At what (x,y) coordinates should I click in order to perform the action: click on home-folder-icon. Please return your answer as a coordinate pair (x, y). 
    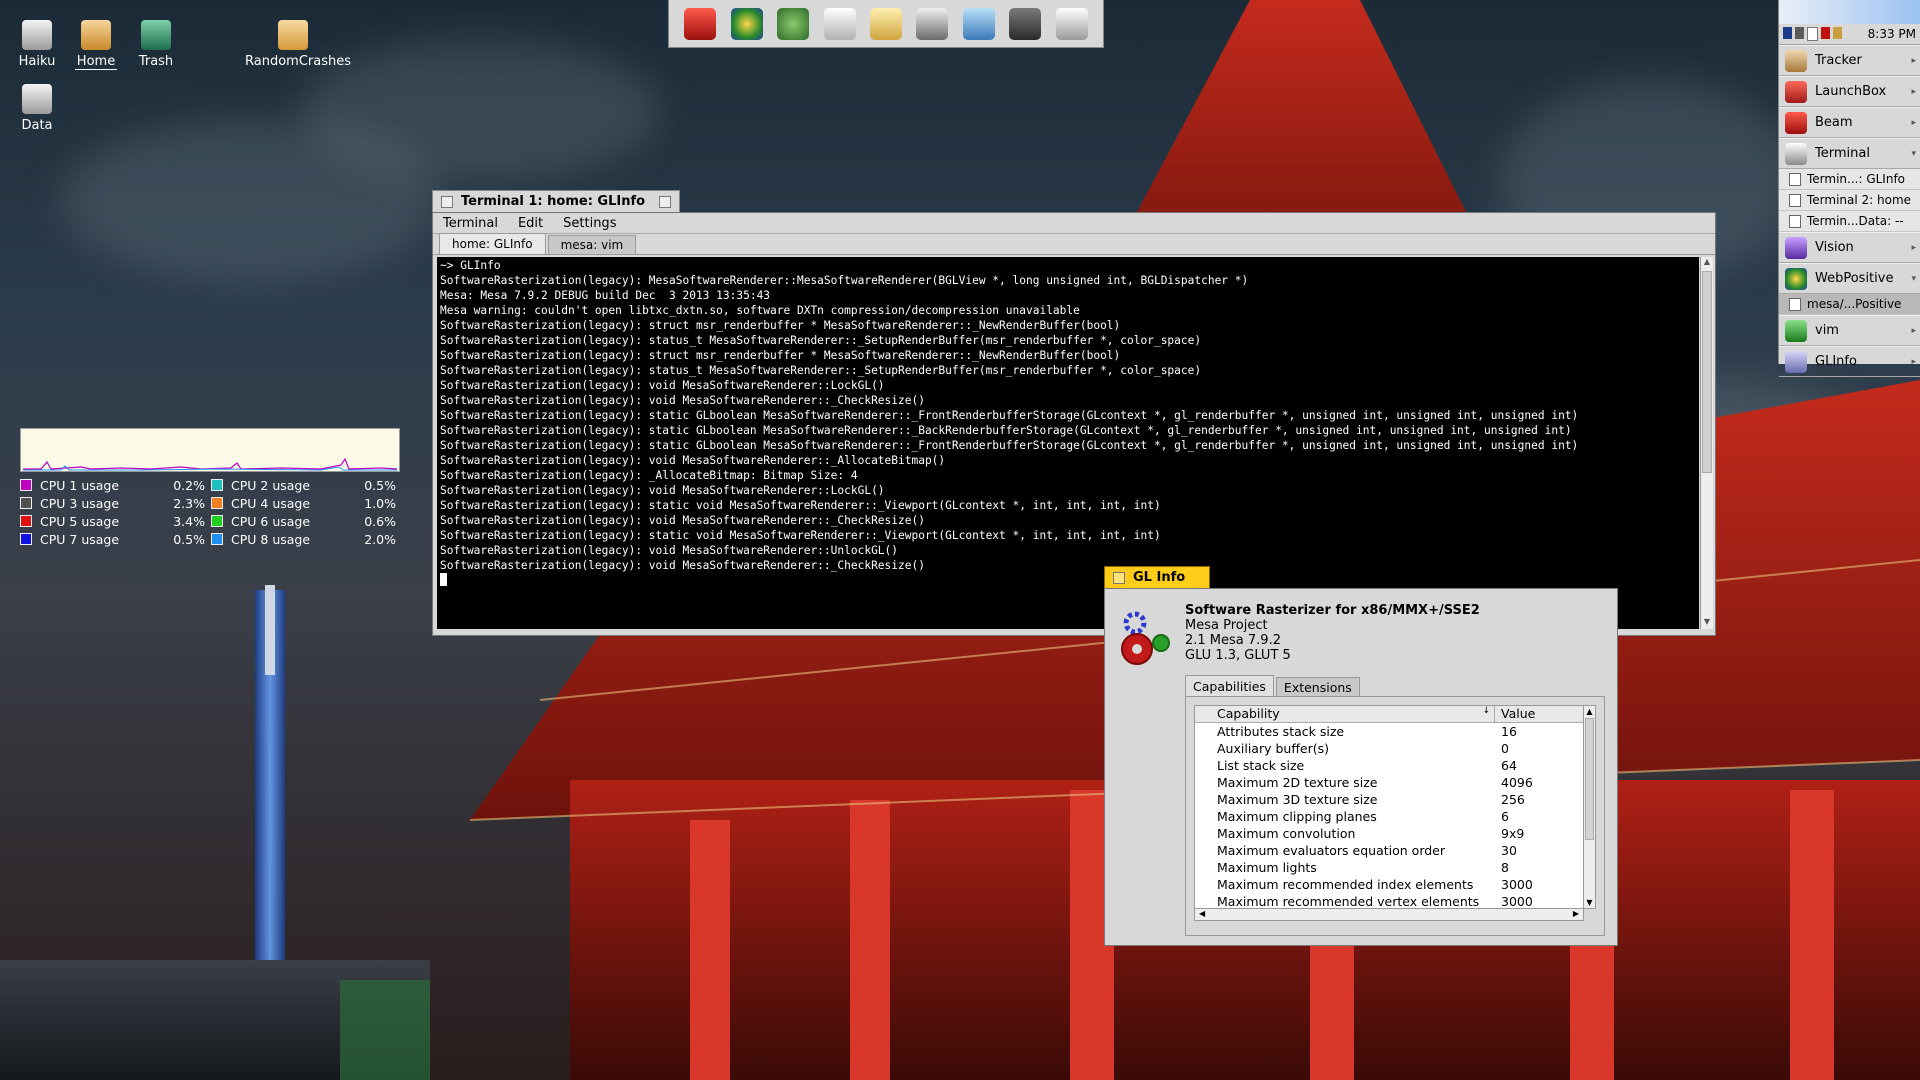
    Looking at the image, I should click on (96, 35).